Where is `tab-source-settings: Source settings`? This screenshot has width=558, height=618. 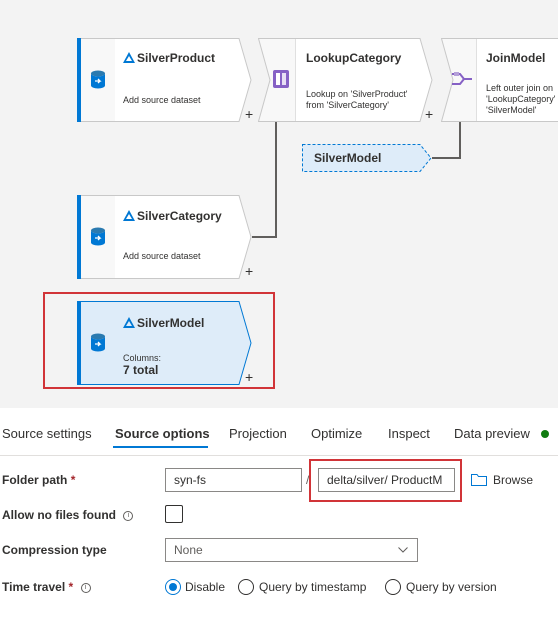
tab-source-settings: Source settings is located at coordinates (47, 433).